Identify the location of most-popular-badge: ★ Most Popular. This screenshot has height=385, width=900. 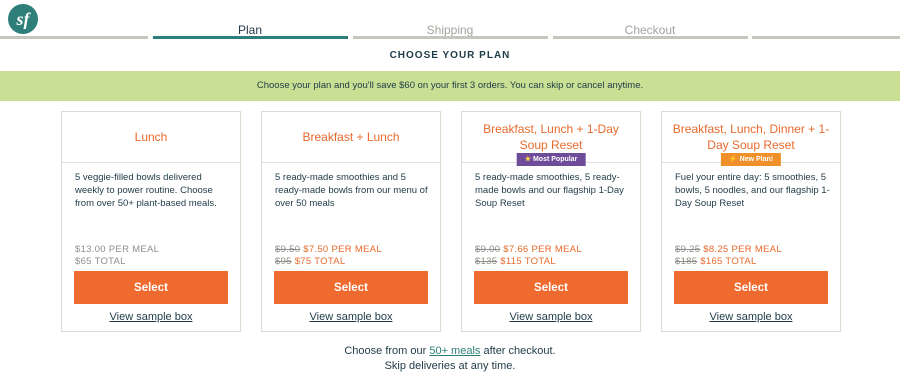
(551, 159).